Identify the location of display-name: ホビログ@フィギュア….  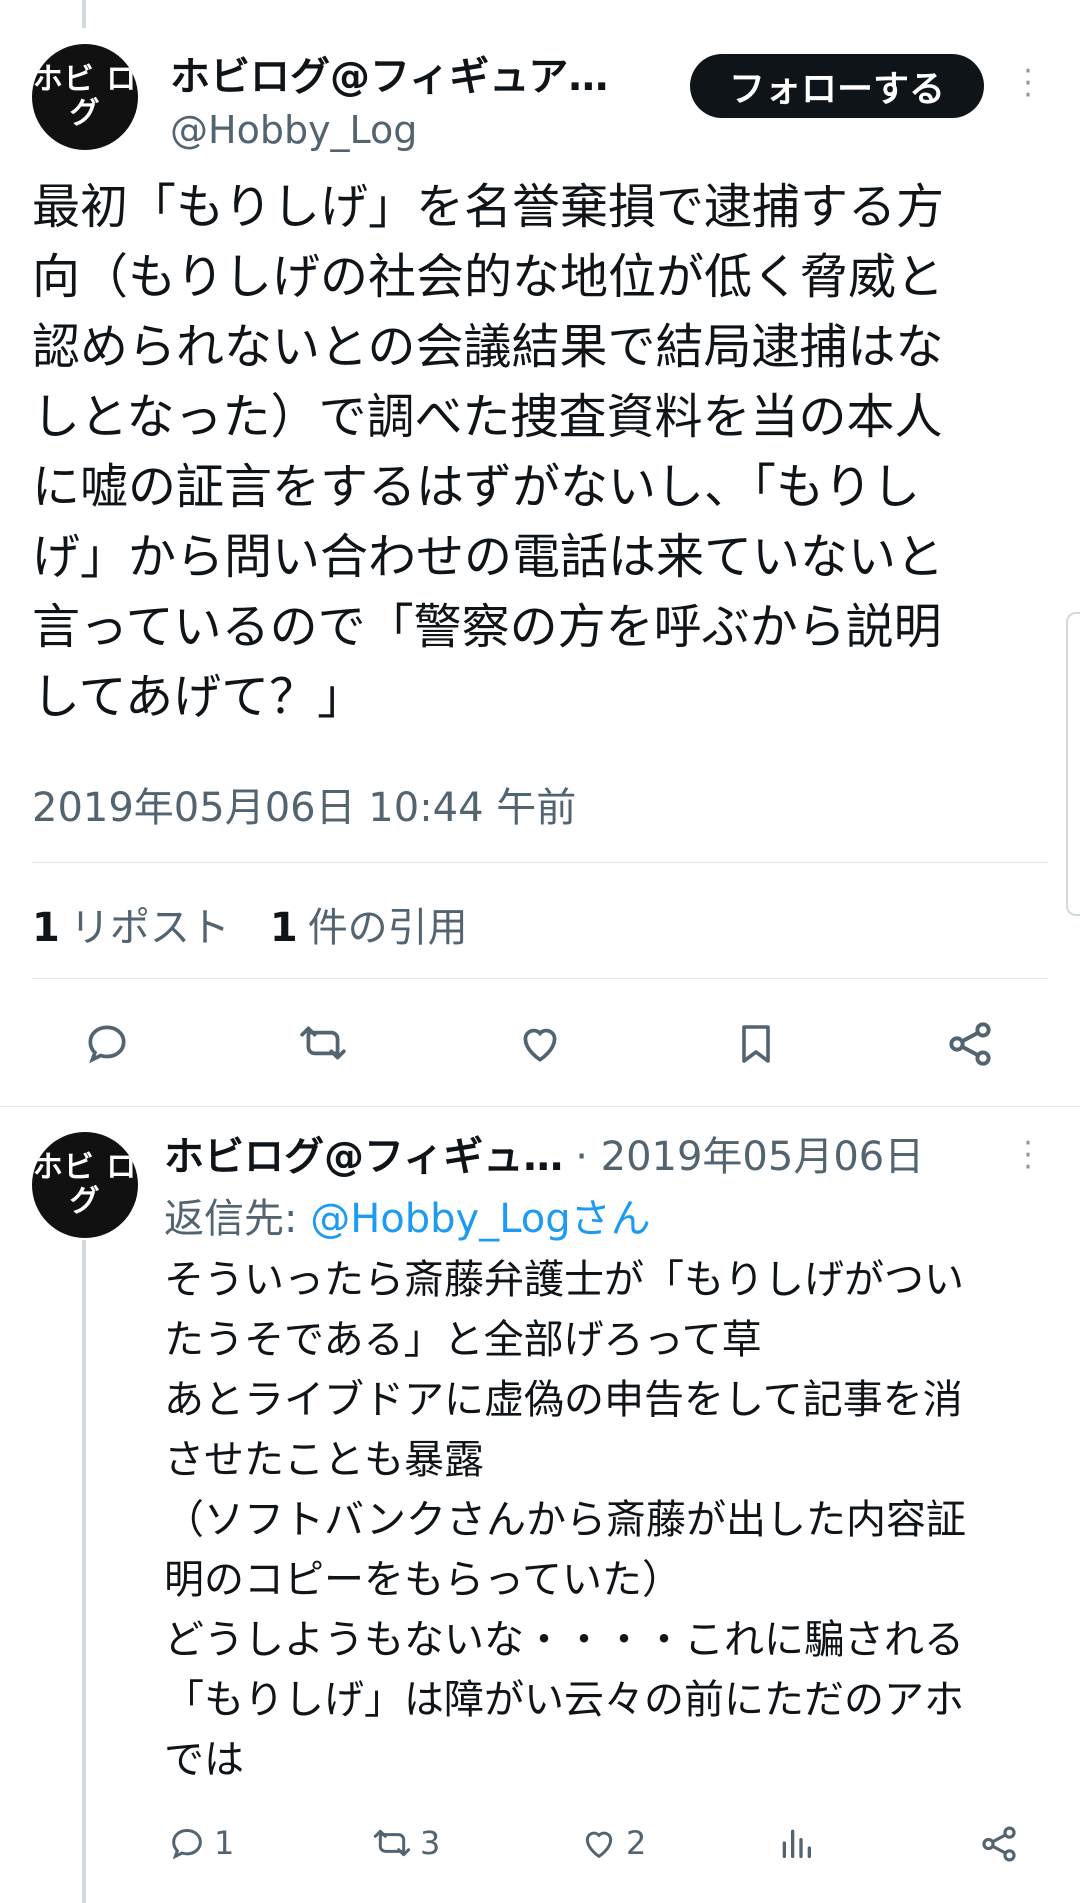
(420, 73).